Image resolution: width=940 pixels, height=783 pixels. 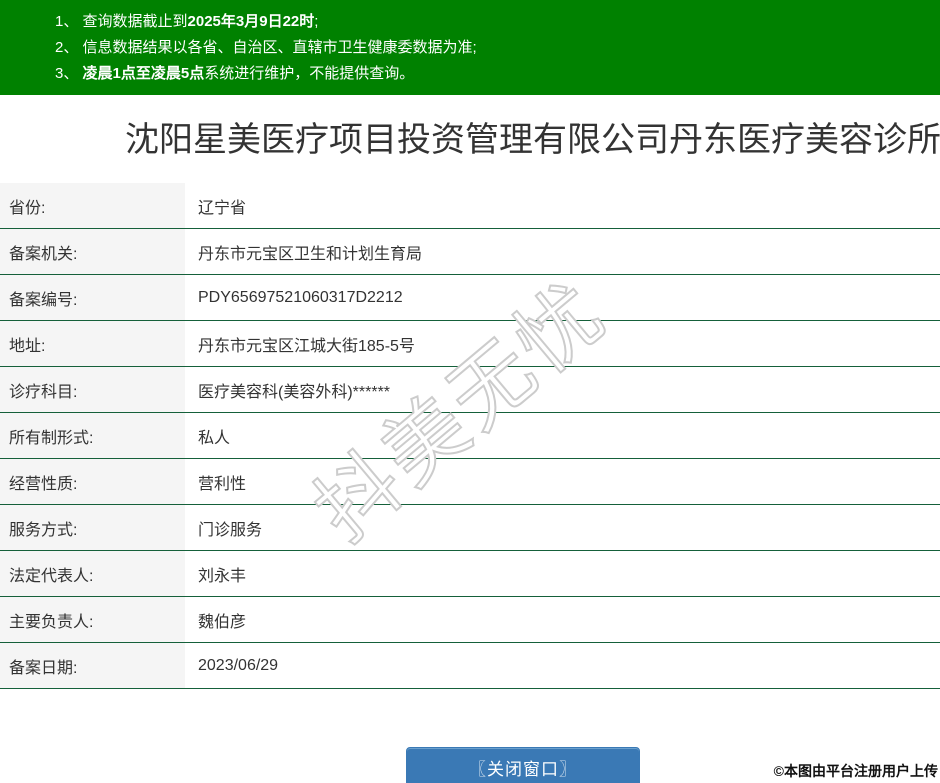 What do you see at coordinates (214, 438) in the screenshot?
I see `row-value: 私人` at bounding box center [214, 438].